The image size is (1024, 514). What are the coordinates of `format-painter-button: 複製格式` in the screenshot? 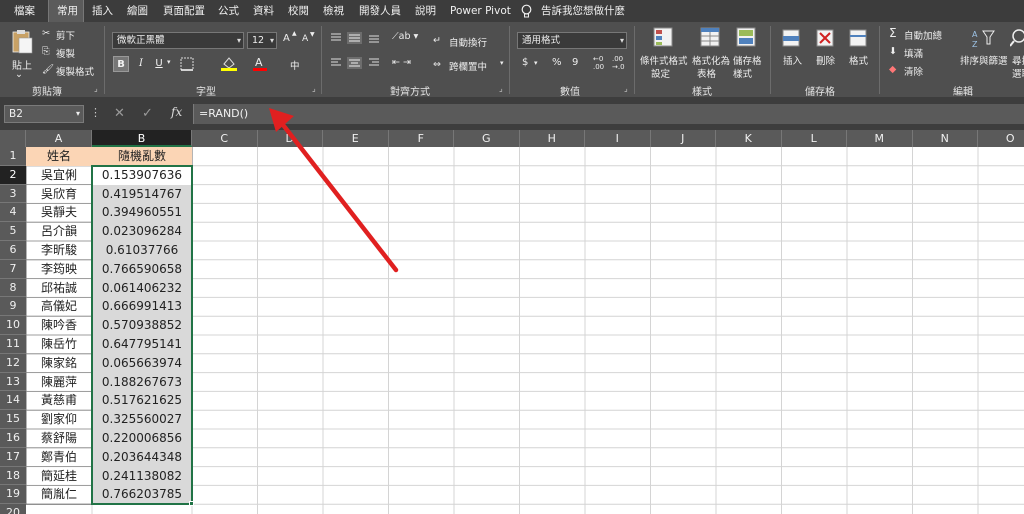 It's located at (75, 71).